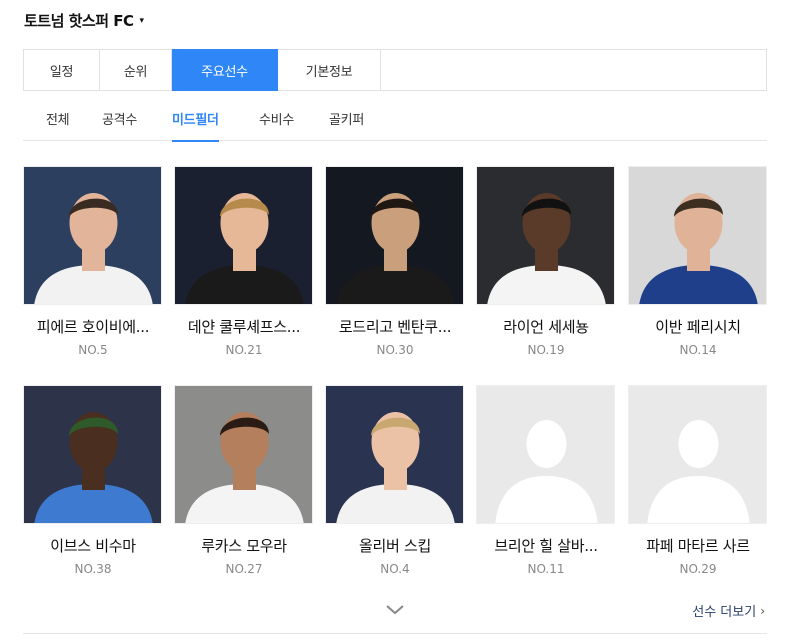  Describe the element at coordinates (276, 118) in the screenshot. I see `subtab-defenders: 수비수` at that location.